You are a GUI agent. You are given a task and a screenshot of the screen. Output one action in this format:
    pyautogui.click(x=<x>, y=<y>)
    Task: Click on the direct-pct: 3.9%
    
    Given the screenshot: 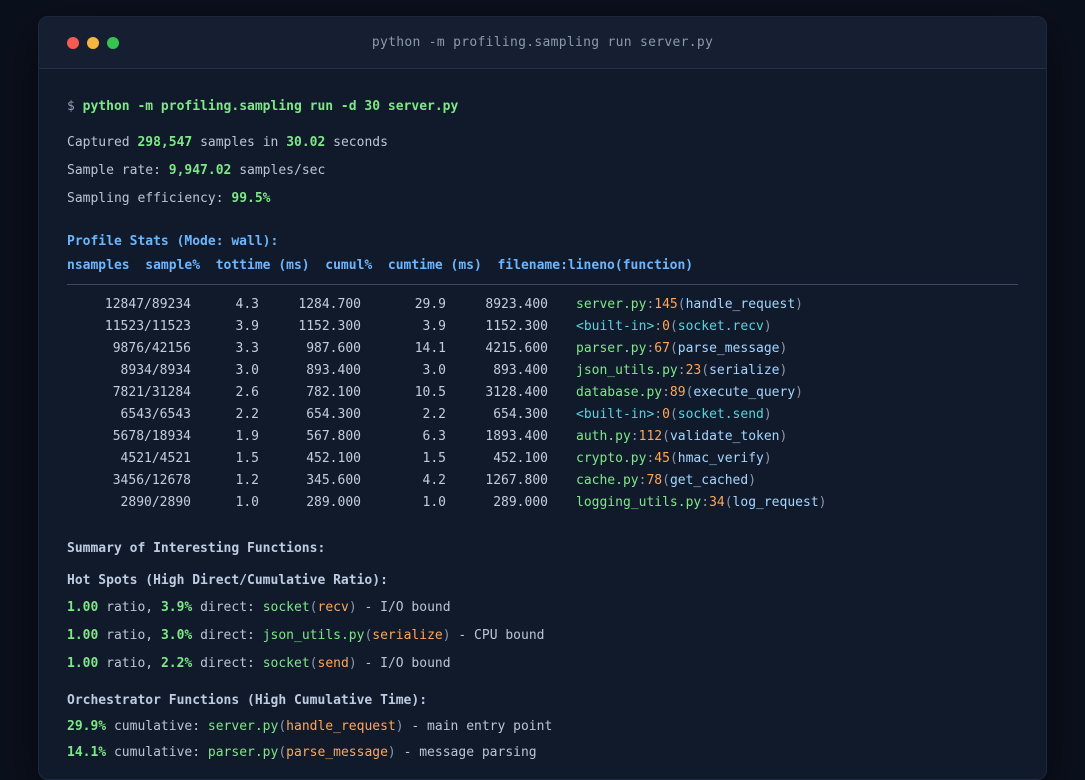 What is the action you would take?
    pyautogui.click(x=176, y=607)
    